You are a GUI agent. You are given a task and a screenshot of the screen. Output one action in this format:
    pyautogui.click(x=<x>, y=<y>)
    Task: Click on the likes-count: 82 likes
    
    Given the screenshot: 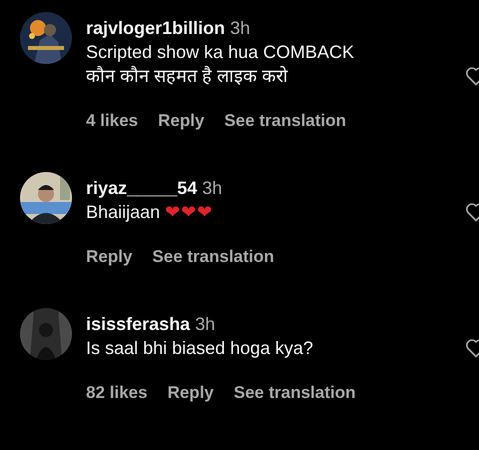 What is the action you would take?
    pyautogui.click(x=117, y=393)
    